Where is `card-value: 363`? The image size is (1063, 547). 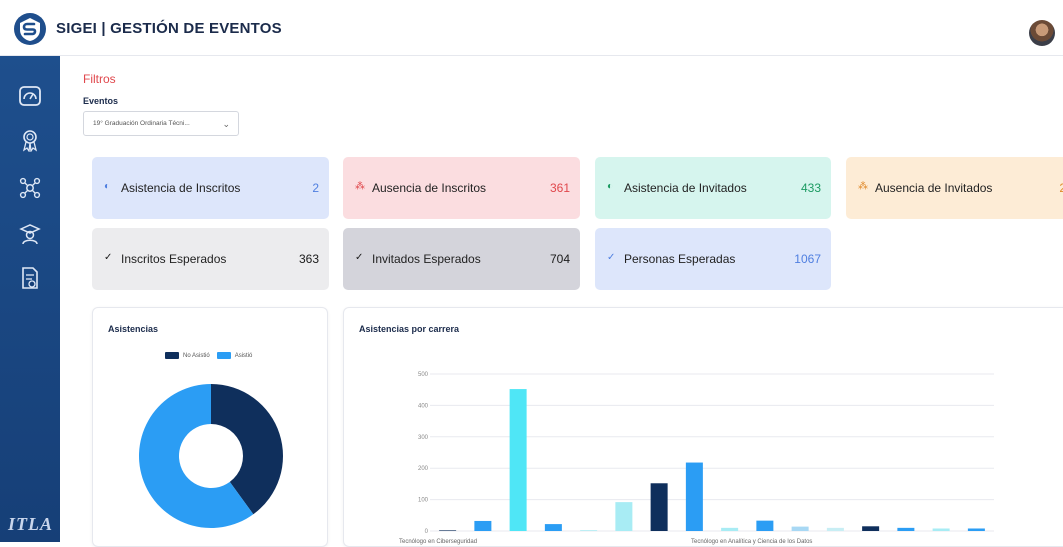
card-value: 363 is located at coordinates (308, 259).